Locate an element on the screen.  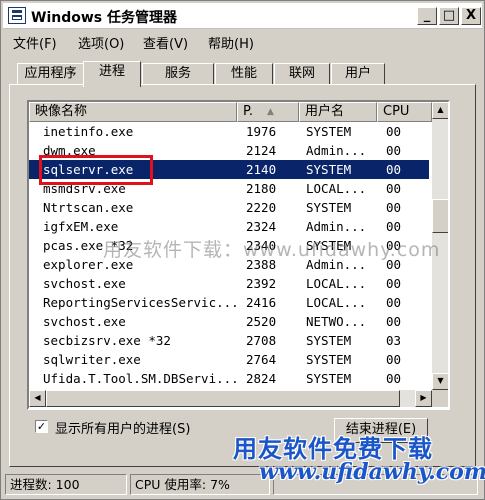
process-pid: 2520 is located at coordinates (261, 321).